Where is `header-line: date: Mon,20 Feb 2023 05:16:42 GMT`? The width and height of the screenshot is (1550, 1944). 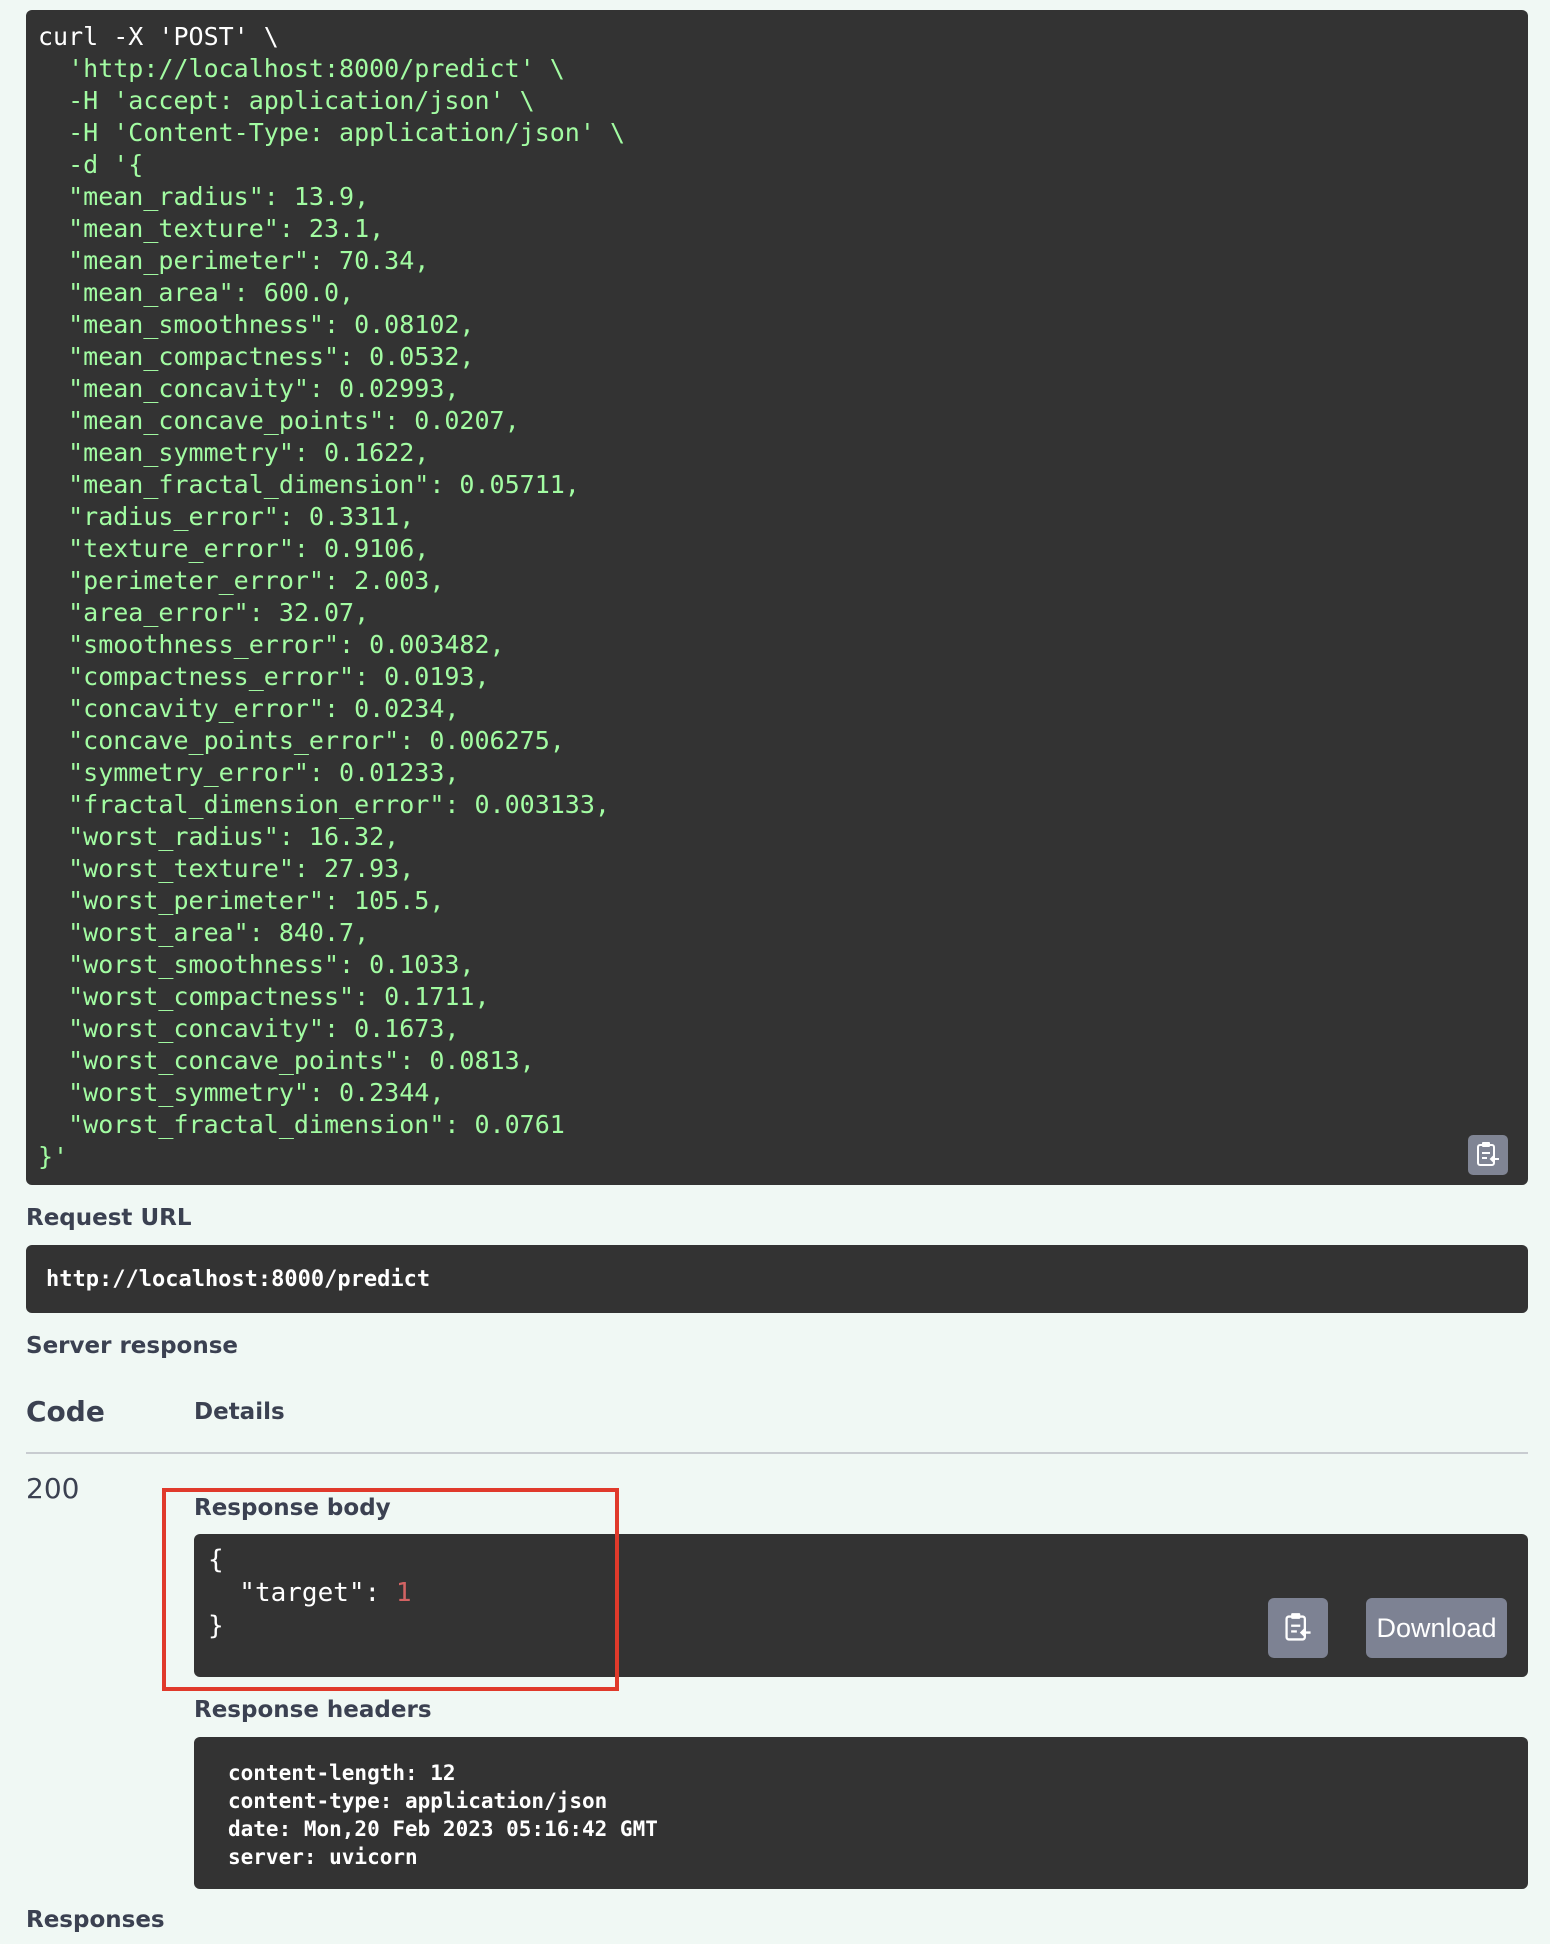
header-line: date: Mon,20 Feb 2023 05:16:42 GMT is located at coordinates (443, 1829).